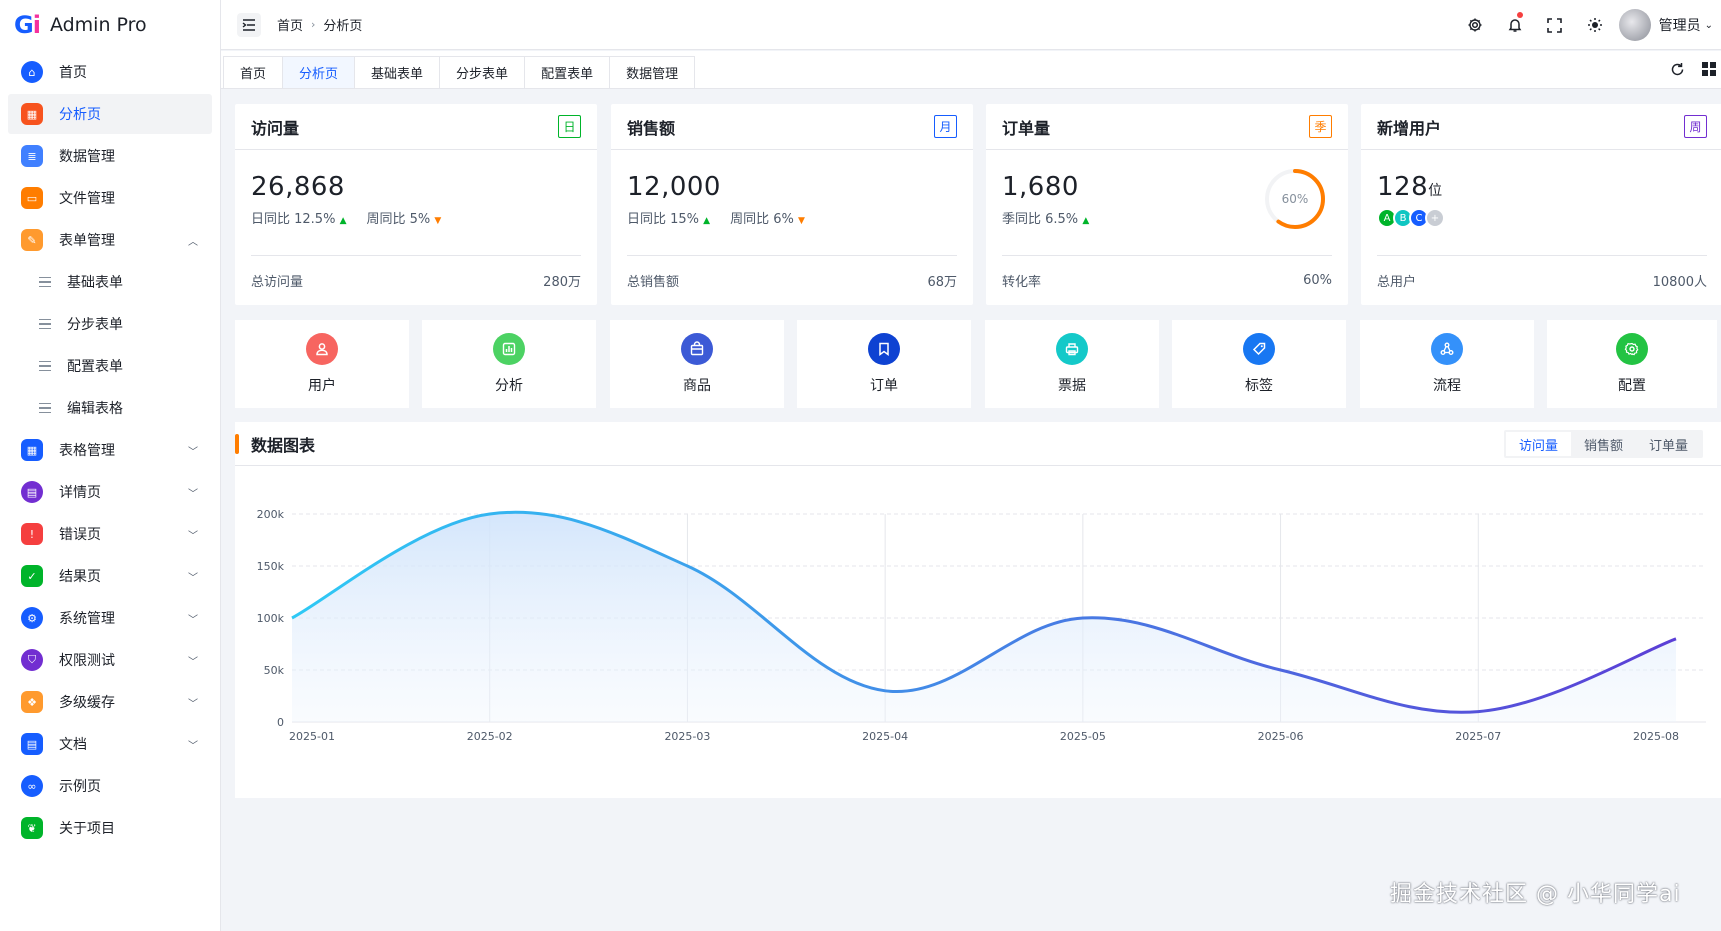 This screenshot has height=931, width=1721. Describe the element at coordinates (110, 786) in the screenshot. I see `sidebar-item: ∞ 示例页` at that location.